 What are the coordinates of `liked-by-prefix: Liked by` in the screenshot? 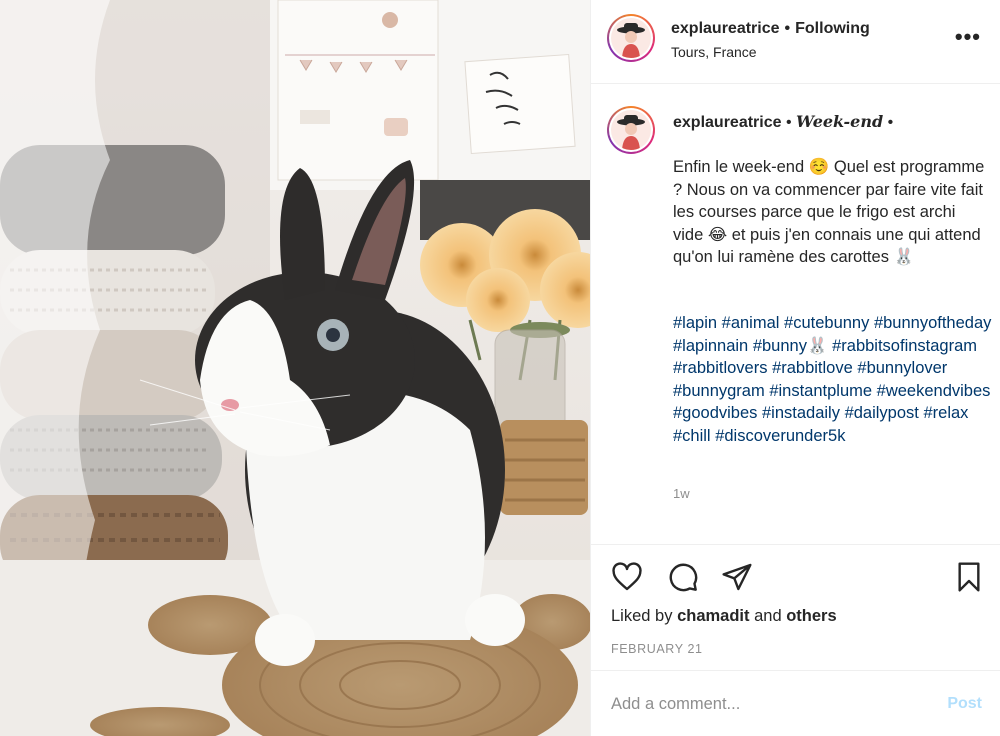 It's located at (642, 616).